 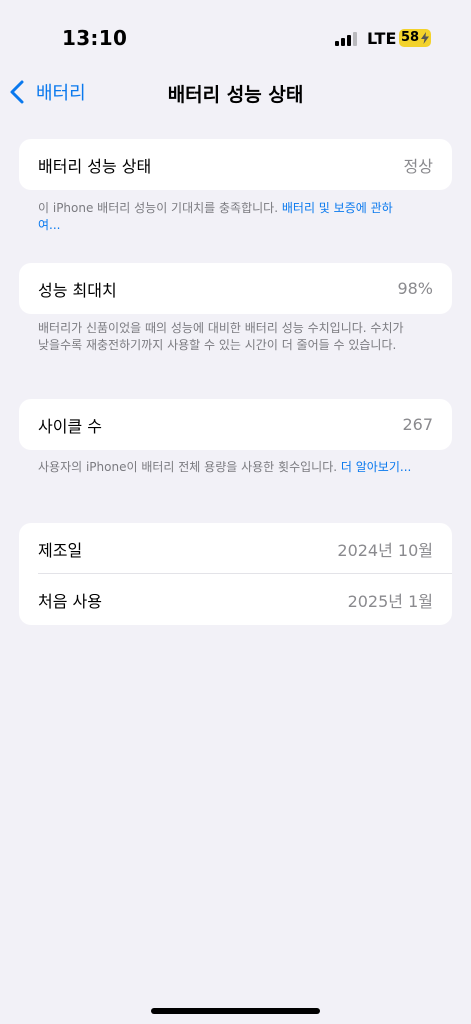 I want to click on cycle-count-label: 사이클 수, so click(x=70, y=426).